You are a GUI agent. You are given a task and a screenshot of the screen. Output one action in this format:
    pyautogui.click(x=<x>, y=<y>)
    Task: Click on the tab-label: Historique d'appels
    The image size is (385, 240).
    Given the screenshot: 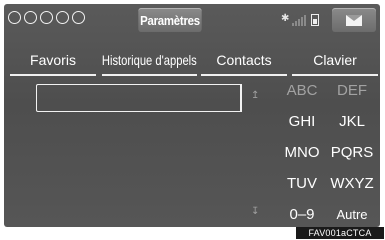 What is the action you would take?
    pyautogui.click(x=149, y=60)
    